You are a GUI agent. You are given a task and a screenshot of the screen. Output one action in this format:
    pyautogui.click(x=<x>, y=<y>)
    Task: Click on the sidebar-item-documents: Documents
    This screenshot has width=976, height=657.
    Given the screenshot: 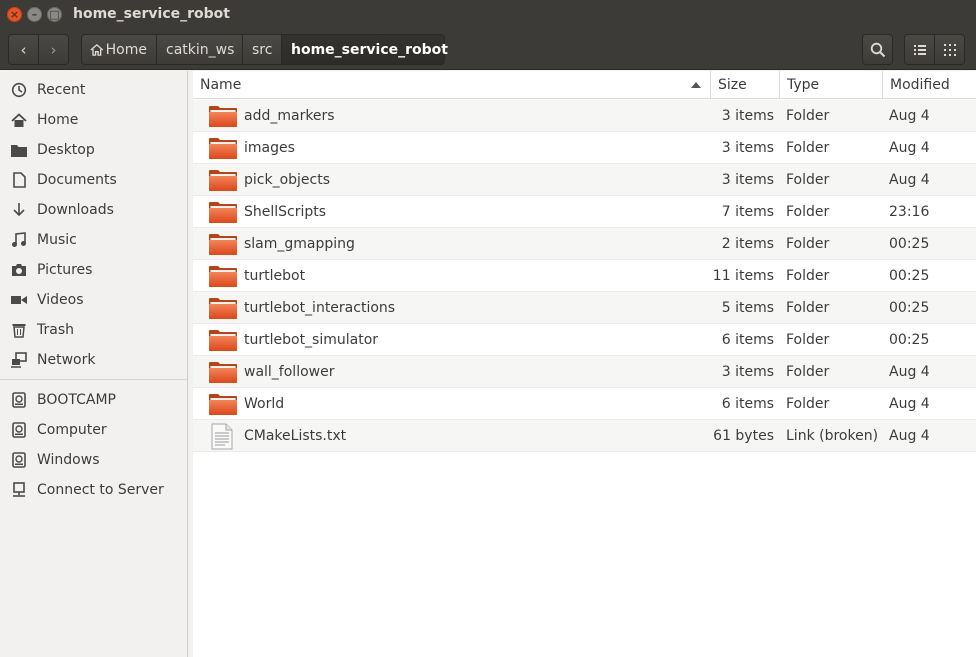 What is the action you would take?
    pyautogui.click(x=93, y=180)
    